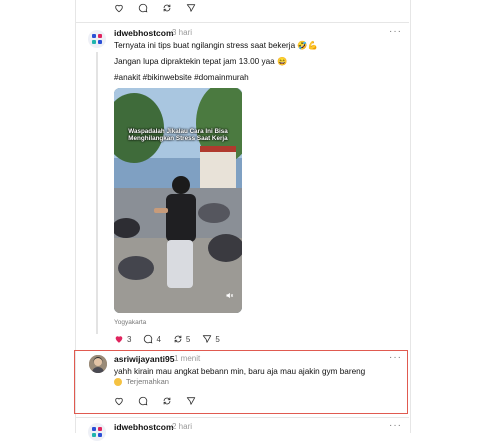 The height and width of the screenshot is (441, 500). I want to click on repost-count: 5, so click(188, 339).